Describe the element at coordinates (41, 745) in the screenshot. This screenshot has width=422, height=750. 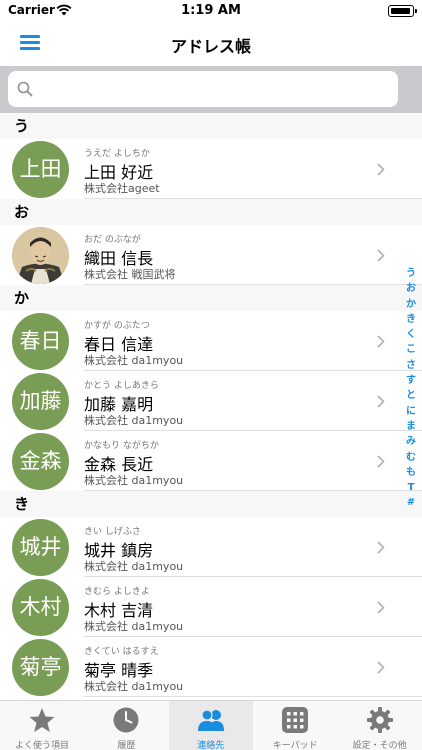
I see `tab-label: よく使う項目` at that location.